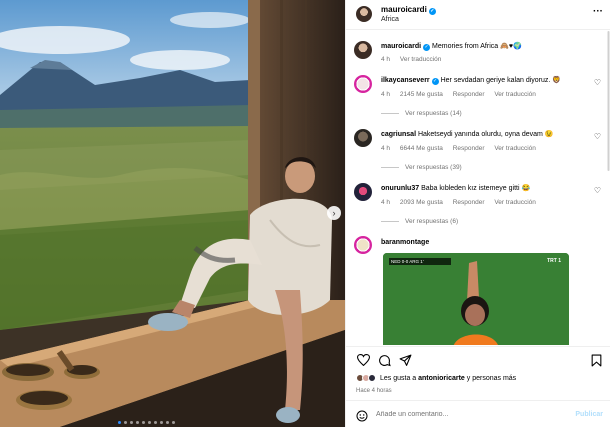 This screenshot has height=427, width=610. Describe the element at coordinates (433, 113) in the screenshot. I see `view-replies-label: Ver respuestas (14)` at that location.